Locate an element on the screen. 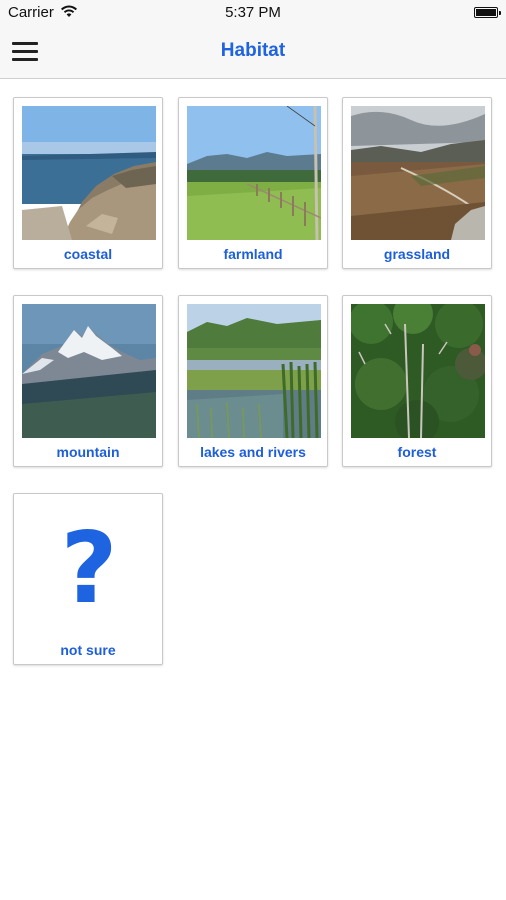 The image size is (506, 900). habitat-card-coastal: coastal is located at coordinates (88, 183).